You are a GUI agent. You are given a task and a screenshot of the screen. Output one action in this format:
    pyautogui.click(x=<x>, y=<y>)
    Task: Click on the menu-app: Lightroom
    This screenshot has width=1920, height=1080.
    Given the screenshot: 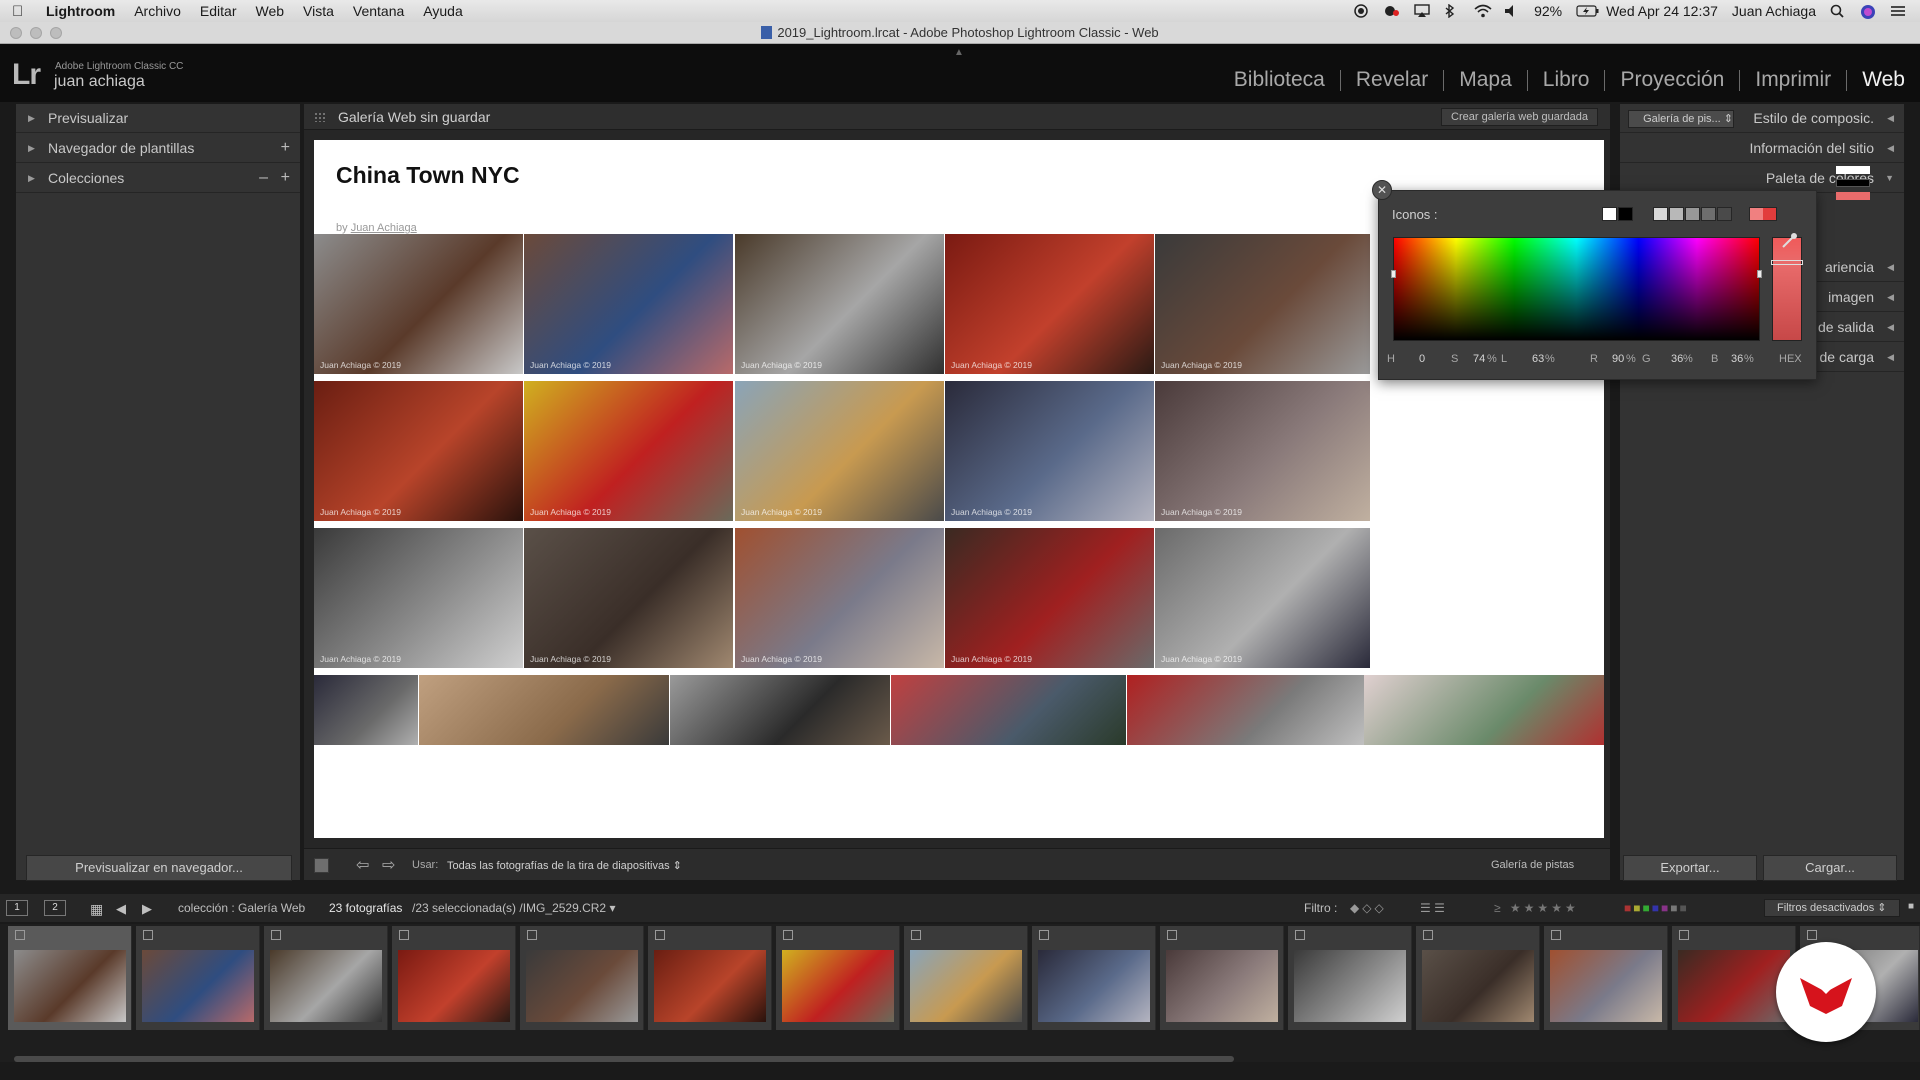 What is the action you would take?
    pyautogui.click(x=80, y=11)
    